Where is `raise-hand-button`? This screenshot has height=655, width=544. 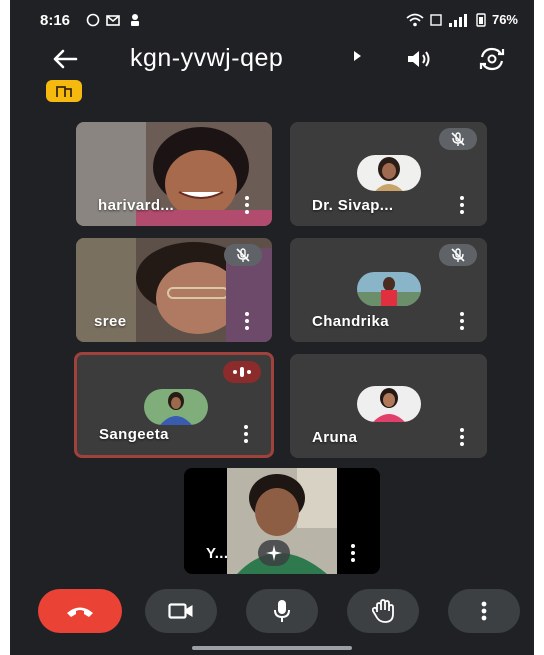
raise-hand-button is located at coordinates (383, 611).